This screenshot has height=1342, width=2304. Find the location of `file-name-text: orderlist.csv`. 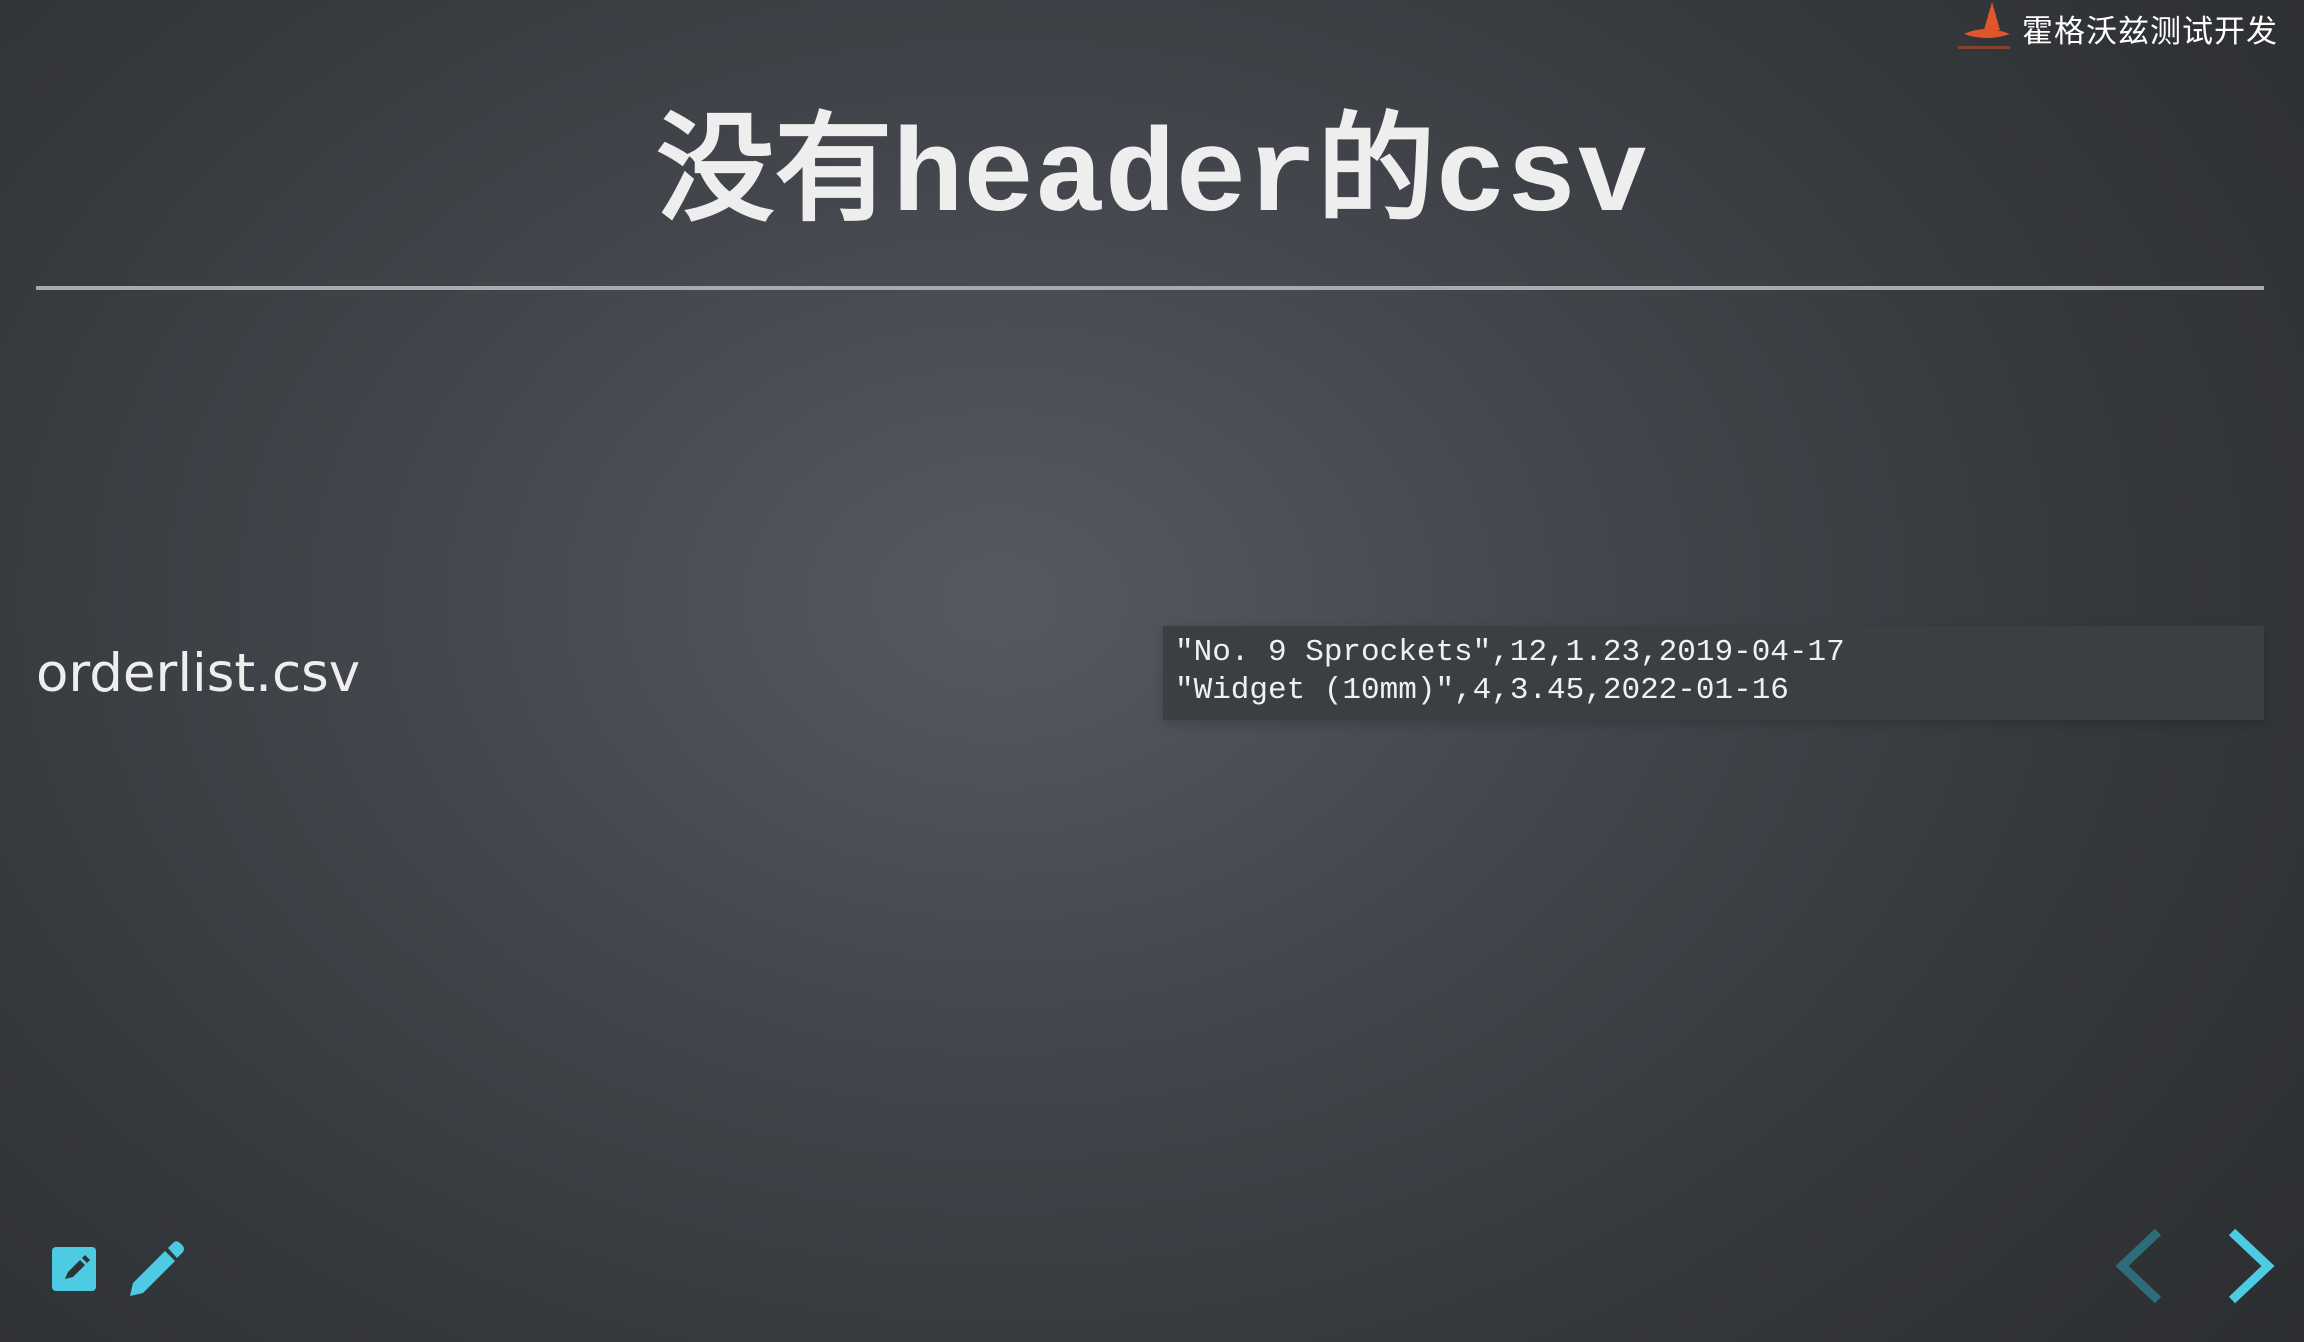

file-name-text: orderlist.csv is located at coordinates (198, 673).